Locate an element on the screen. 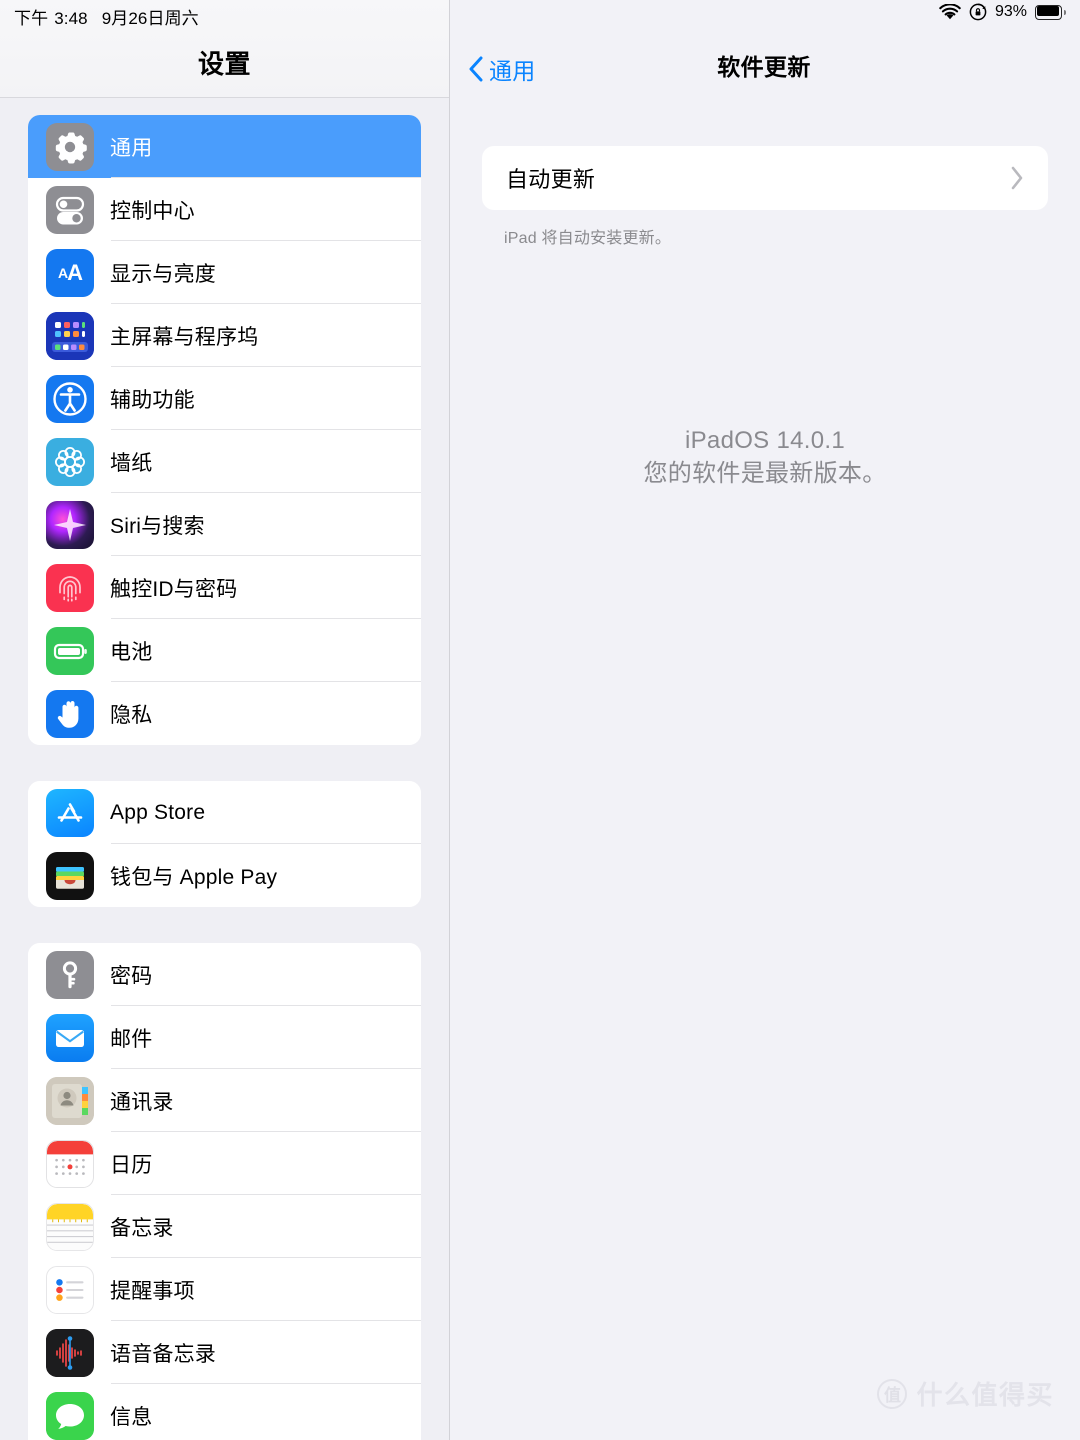 The image size is (1080, 1440). app-store-icon is located at coordinates (70, 812).